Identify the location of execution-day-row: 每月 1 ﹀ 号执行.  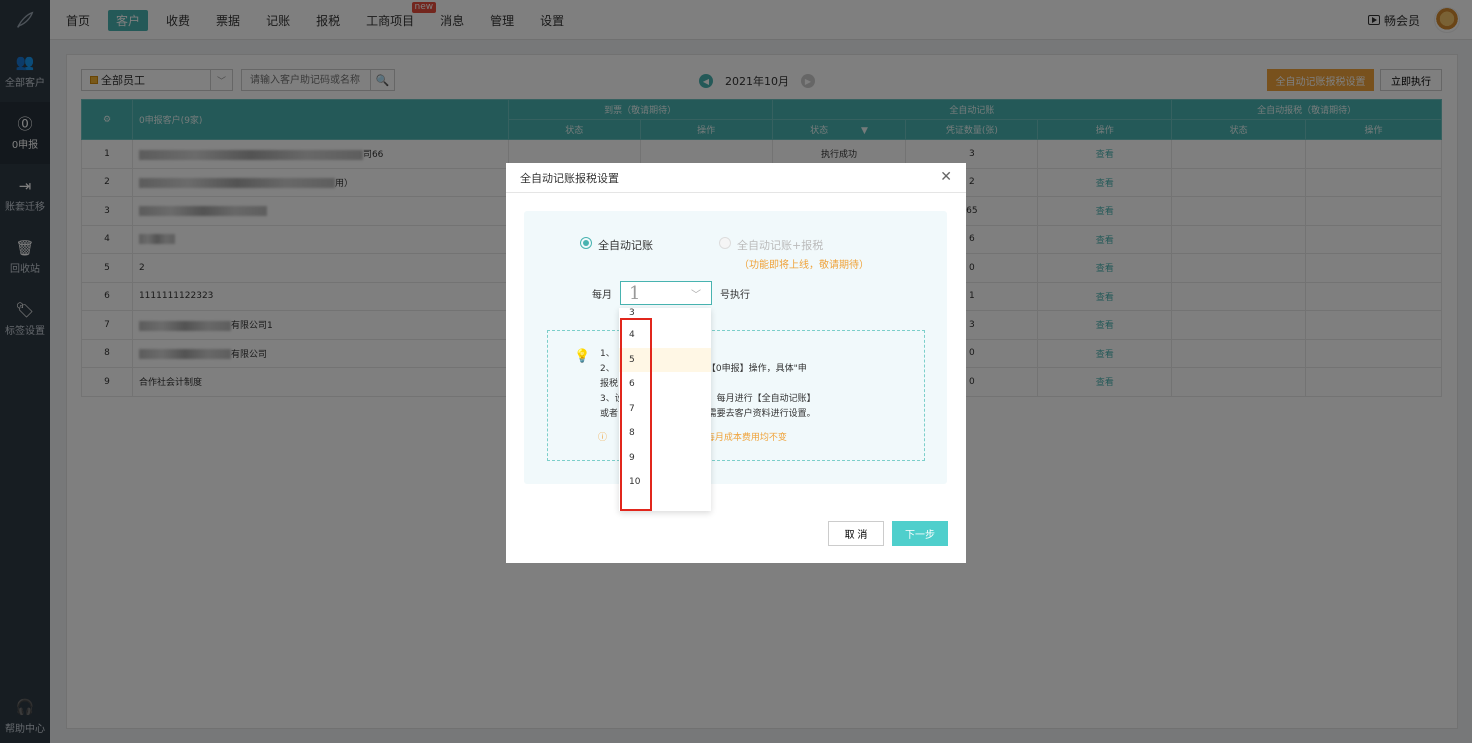
(671, 293).